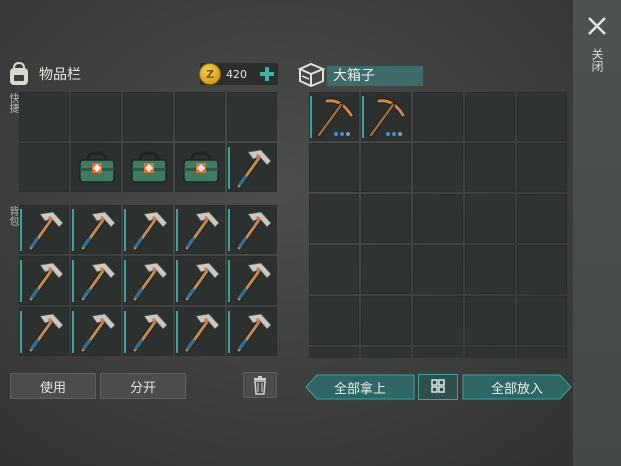  Describe the element at coordinates (148, 142) in the screenshot. I see `hotbar-grid` at that location.